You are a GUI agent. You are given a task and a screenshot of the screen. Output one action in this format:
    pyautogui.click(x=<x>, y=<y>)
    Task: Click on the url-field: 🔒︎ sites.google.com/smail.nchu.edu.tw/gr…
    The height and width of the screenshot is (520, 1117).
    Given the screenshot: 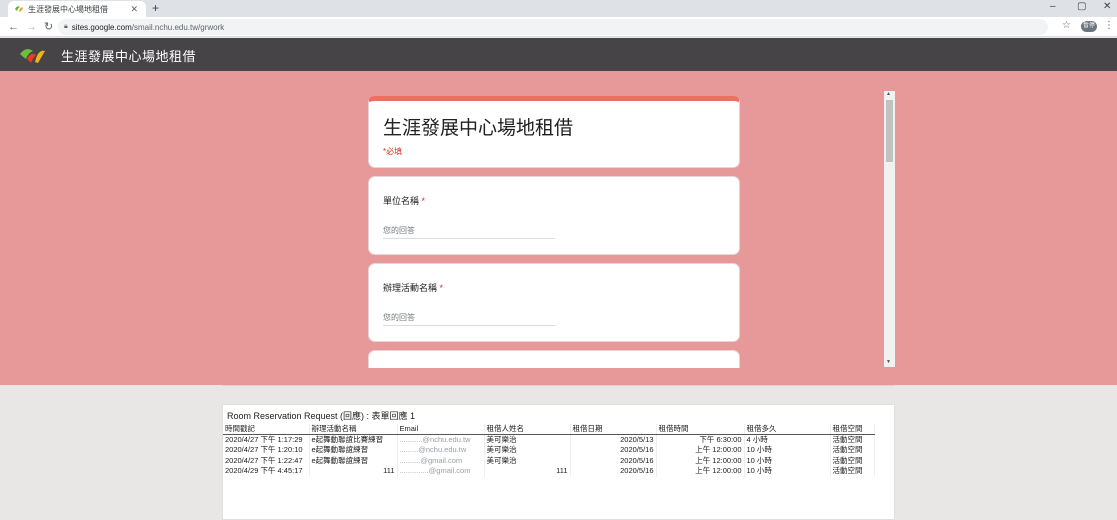 What is the action you would take?
    pyautogui.click(x=553, y=27)
    